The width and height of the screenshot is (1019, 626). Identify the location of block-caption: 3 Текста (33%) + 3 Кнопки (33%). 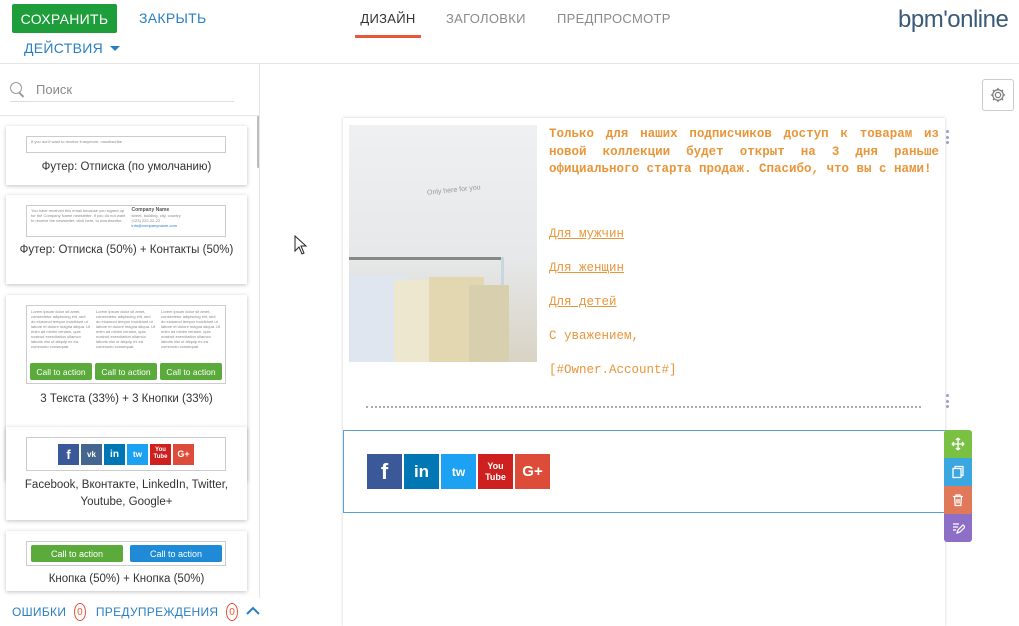
(126, 399).